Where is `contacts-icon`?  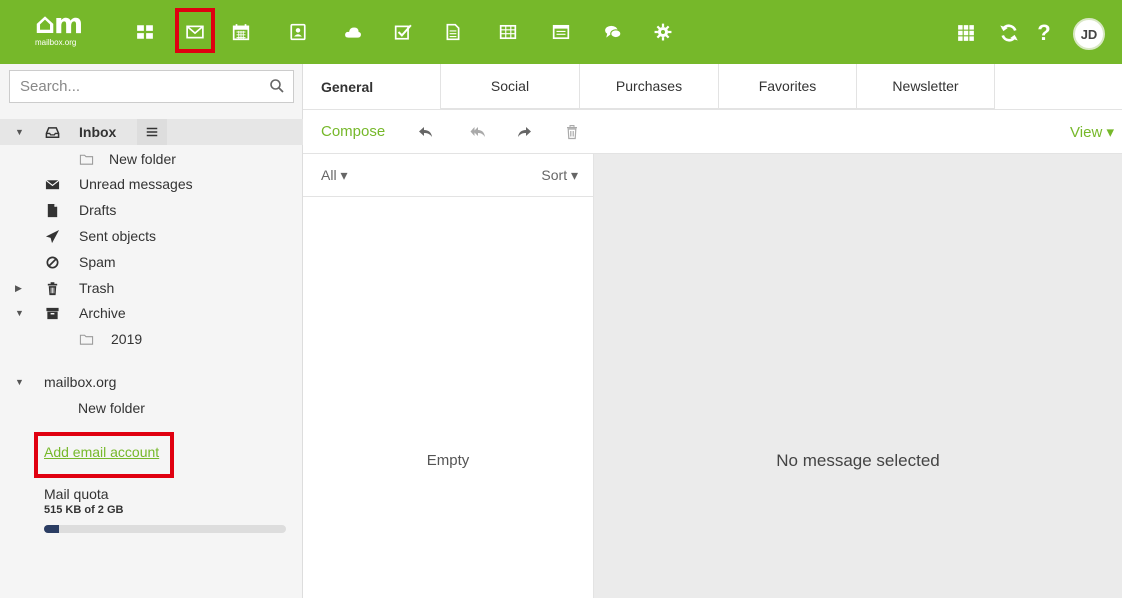
contacts-icon is located at coordinates (298, 32).